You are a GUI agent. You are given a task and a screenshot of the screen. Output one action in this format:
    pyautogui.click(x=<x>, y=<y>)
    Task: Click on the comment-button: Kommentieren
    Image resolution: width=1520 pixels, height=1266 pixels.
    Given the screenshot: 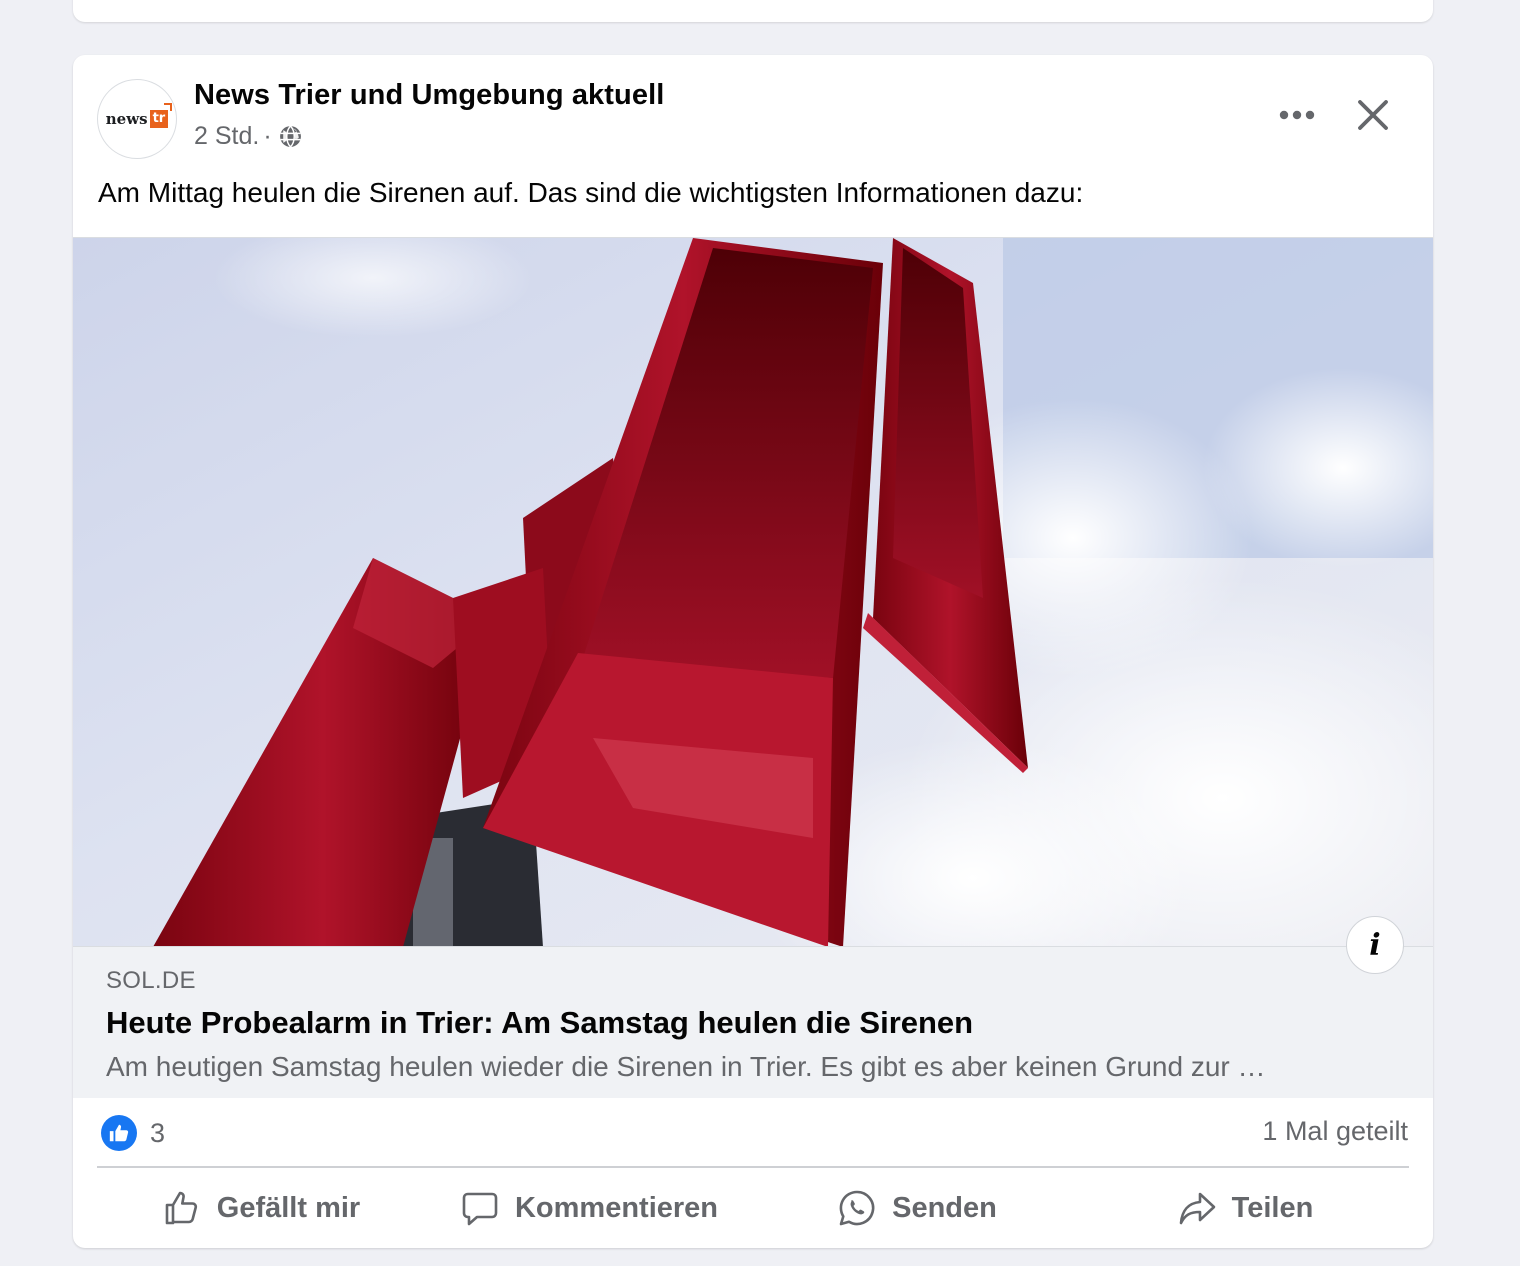 What is the action you would take?
    pyautogui.click(x=589, y=1208)
    